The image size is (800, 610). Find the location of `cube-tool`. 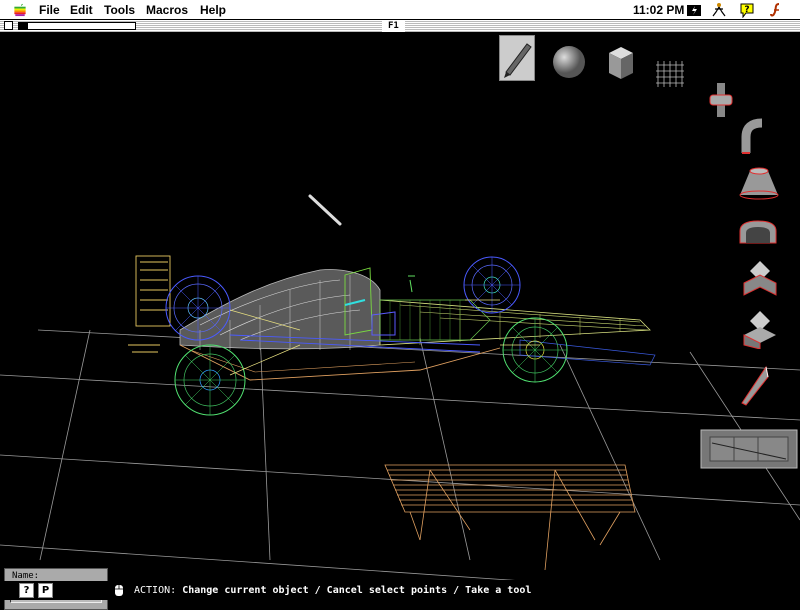

cube-tool is located at coordinates (620, 63).